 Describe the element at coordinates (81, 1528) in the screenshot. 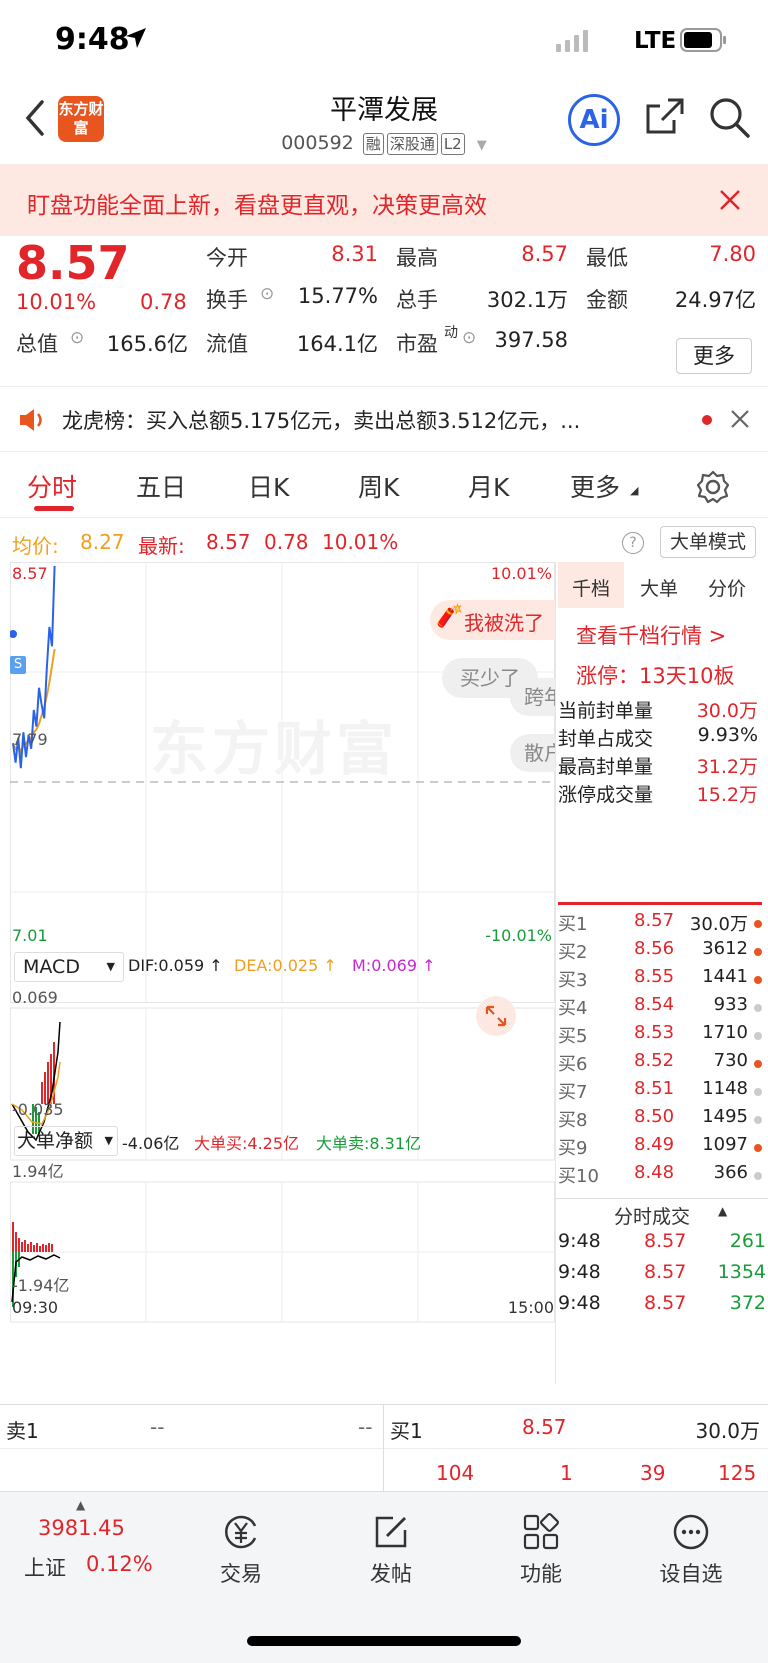

I see `index-value: 3981.45` at that location.